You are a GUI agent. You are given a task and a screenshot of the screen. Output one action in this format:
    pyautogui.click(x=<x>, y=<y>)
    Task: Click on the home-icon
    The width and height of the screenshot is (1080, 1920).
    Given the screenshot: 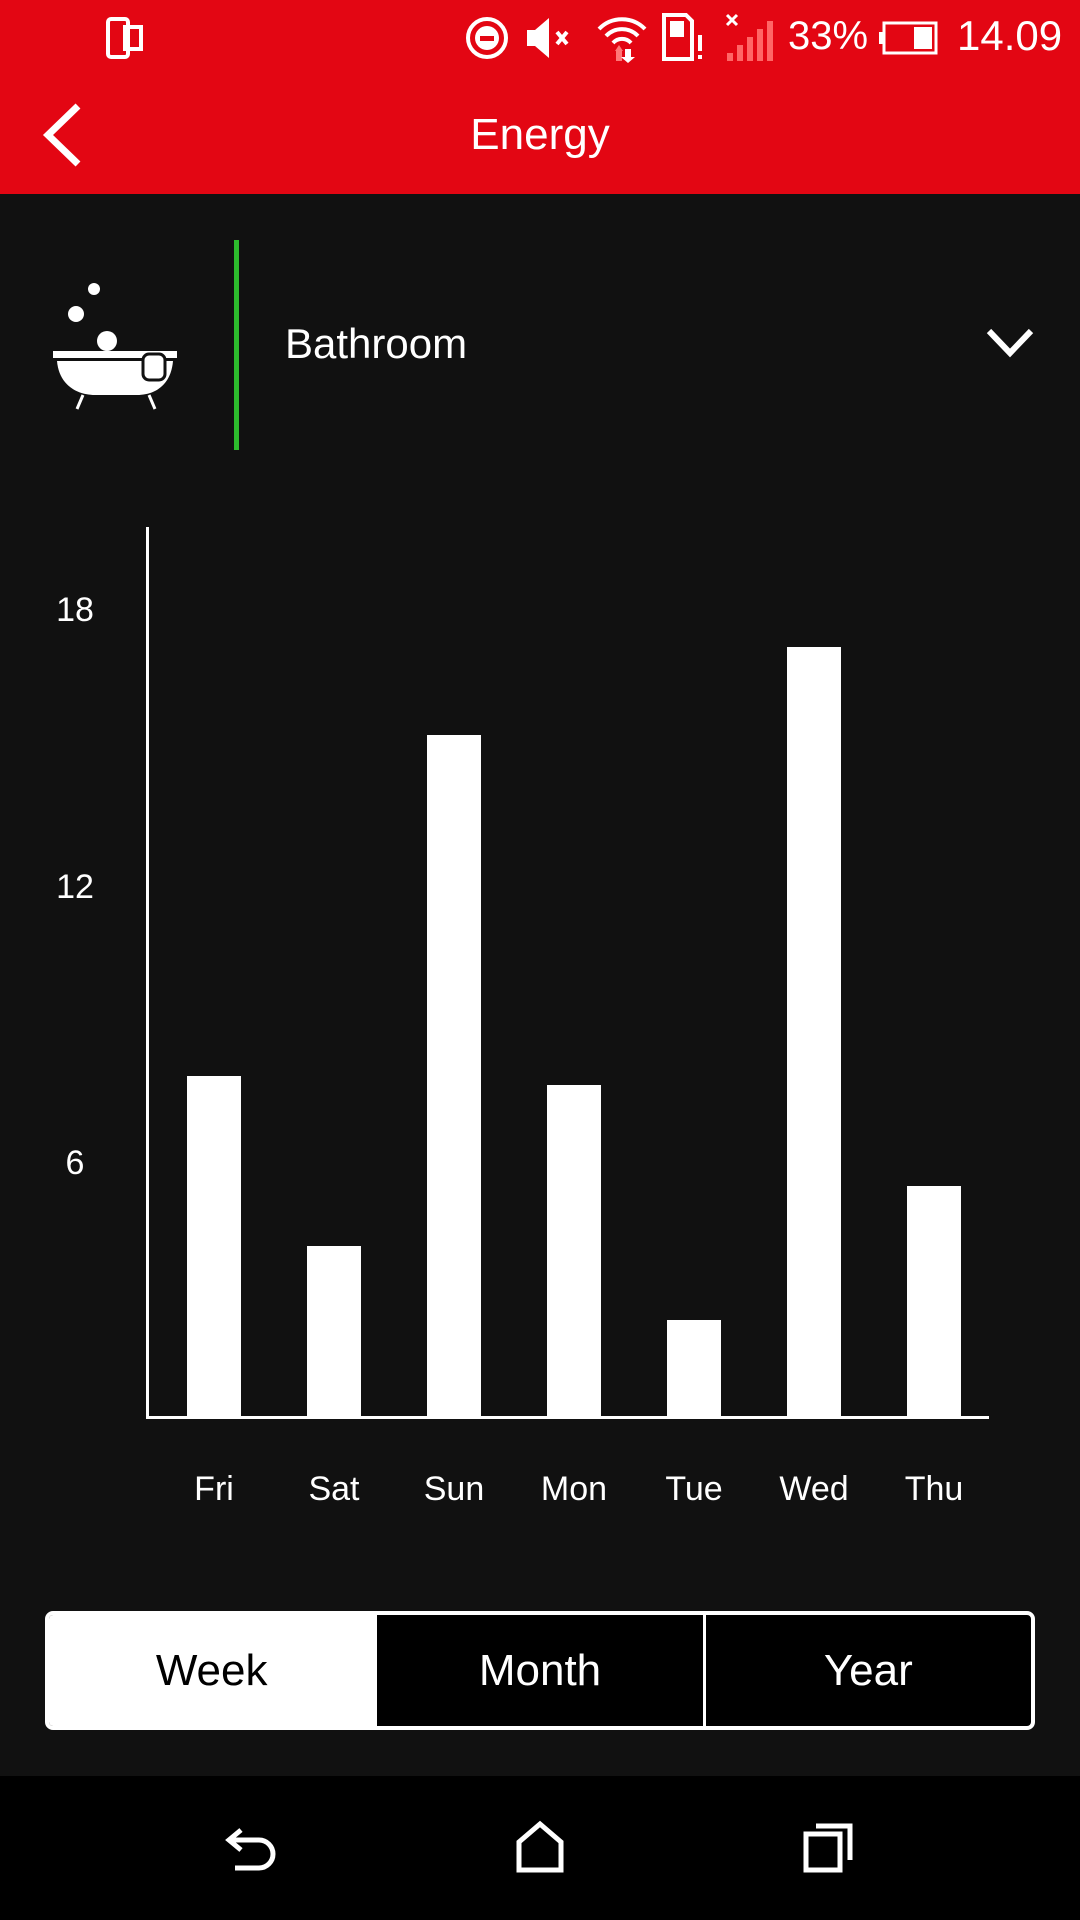 What is the action you would take?
    pyautogui.click(x=540, y=1849)
    